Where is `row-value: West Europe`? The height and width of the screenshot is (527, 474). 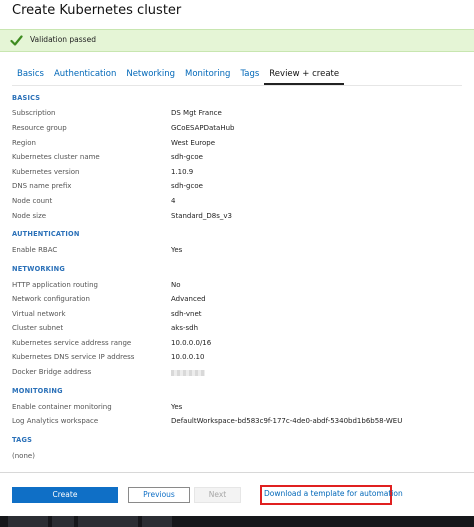
row-value: West Europe is located at coordinates (193, 143).